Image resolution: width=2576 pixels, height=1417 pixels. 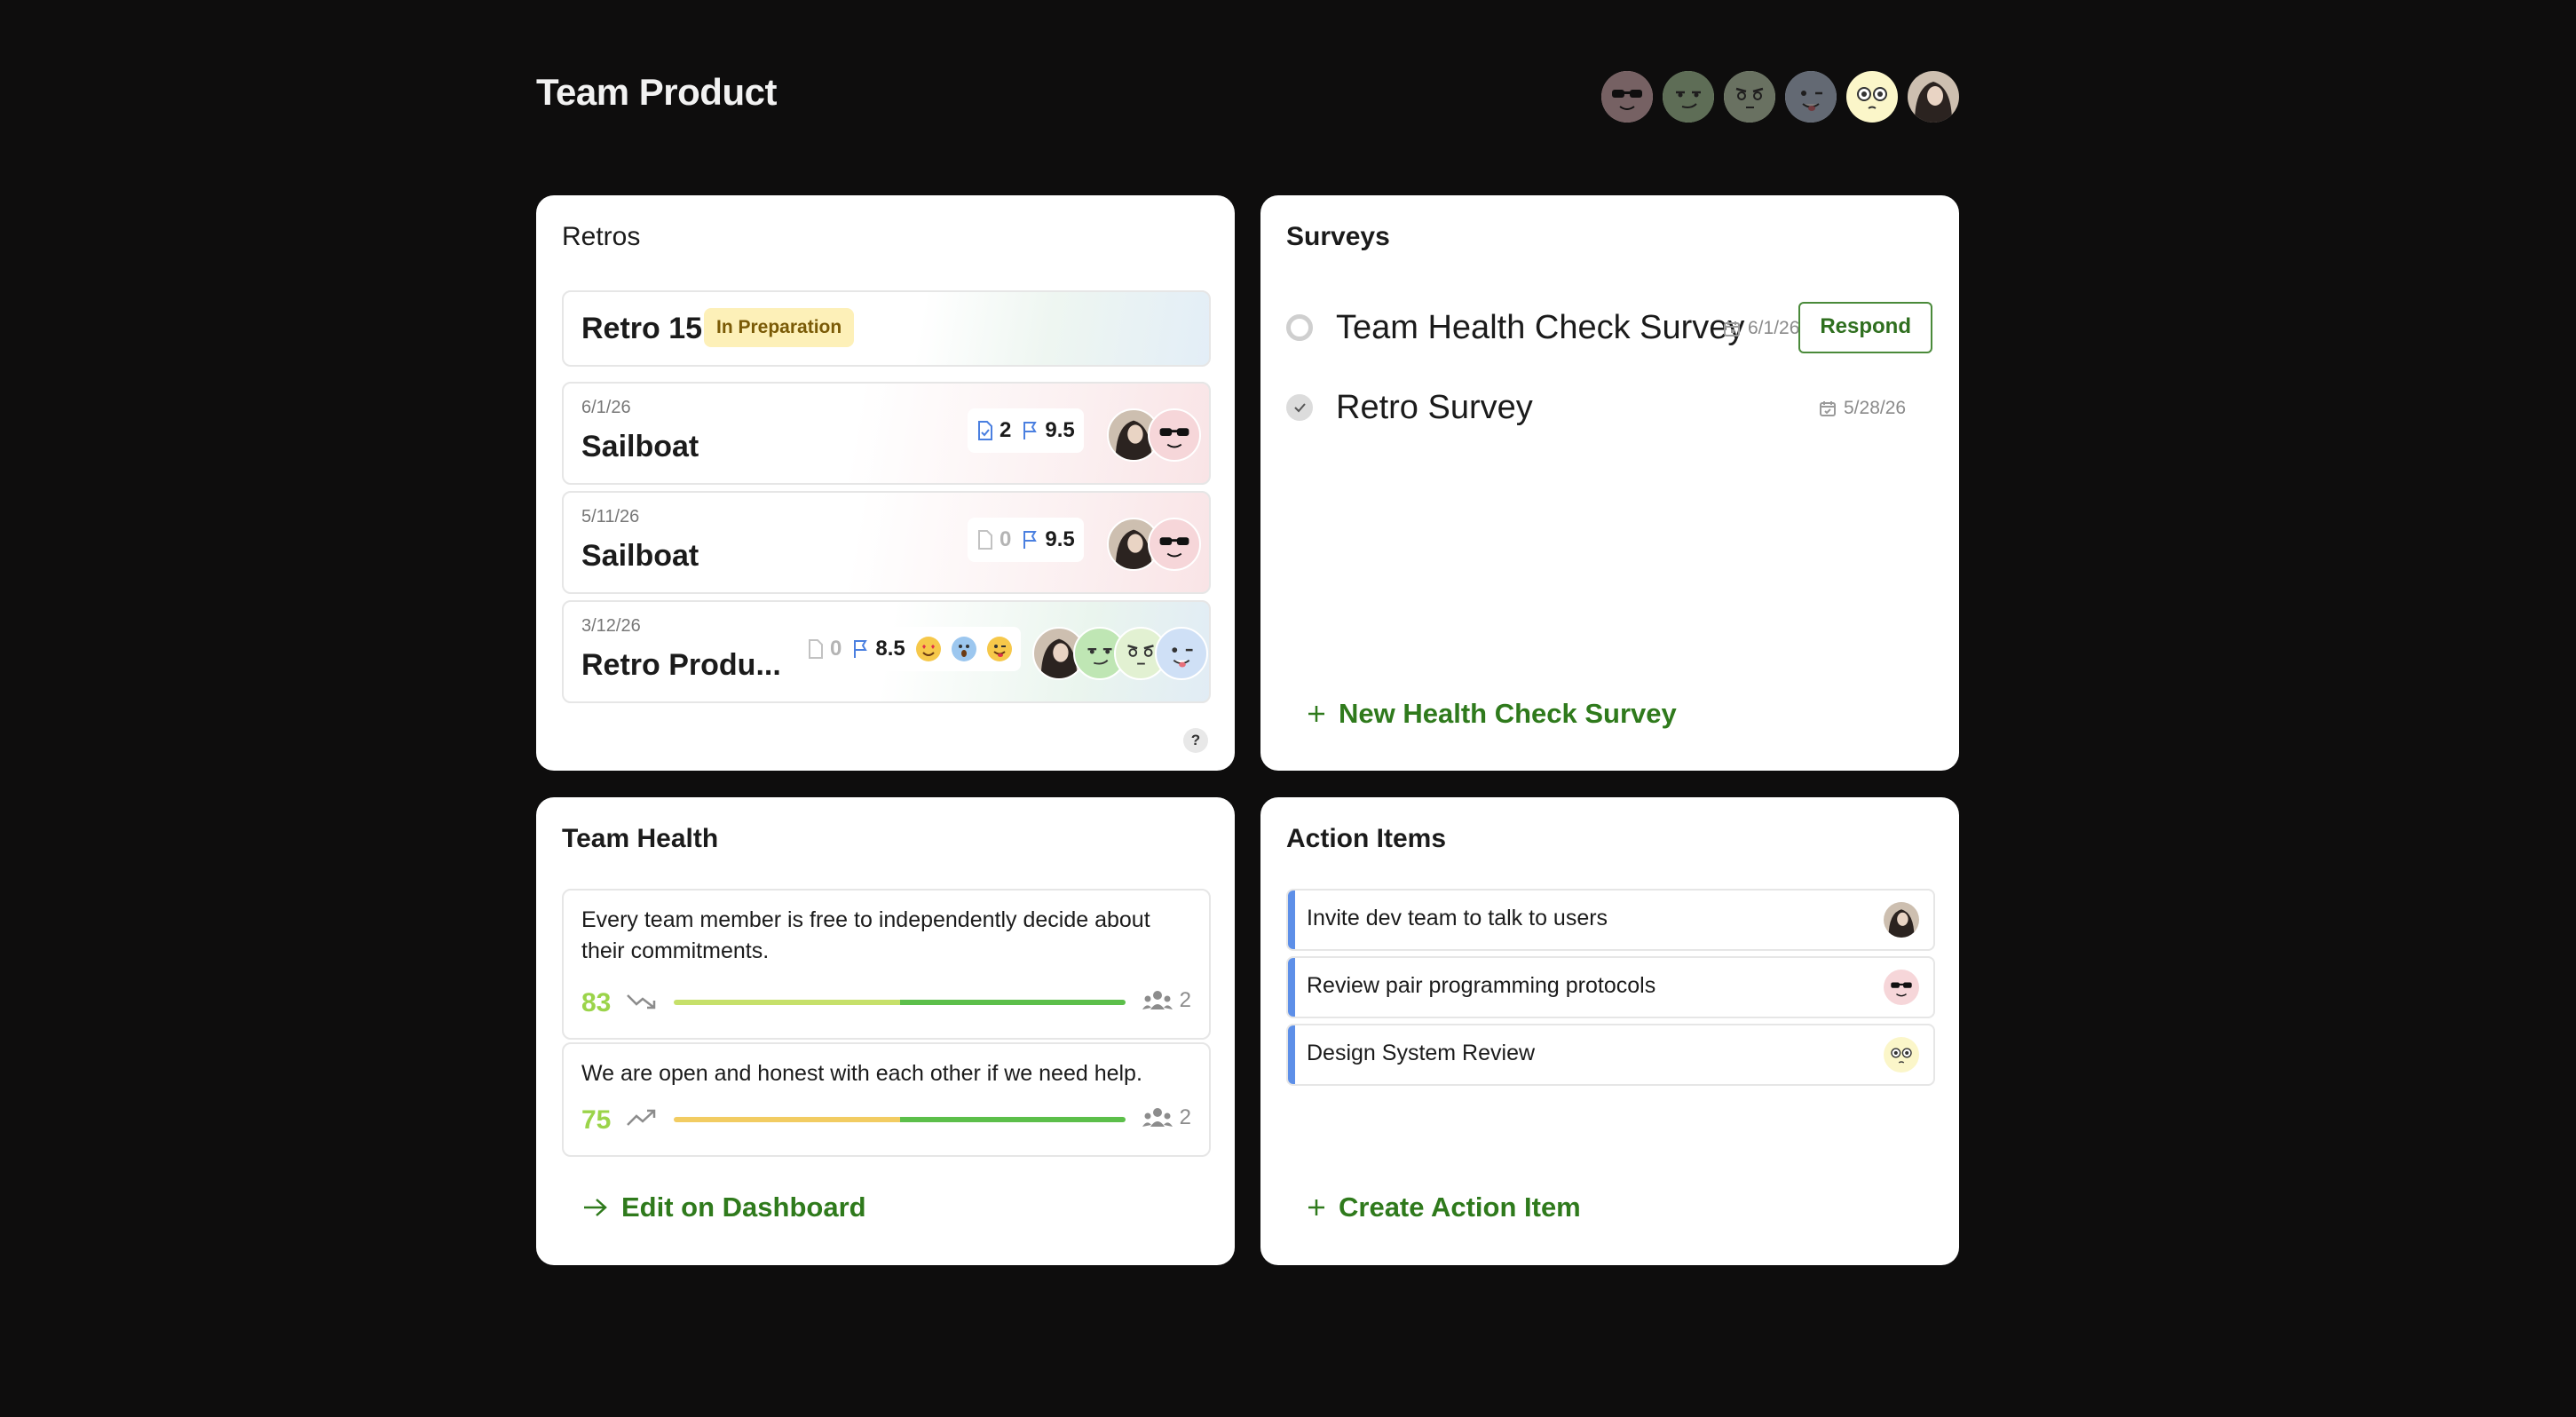 What do you see at coordinates (886, 542) in the screenshot?
I see `retro-row: 5/11/26 Sailboat 0 9.5` at bounding box center [886, 542].